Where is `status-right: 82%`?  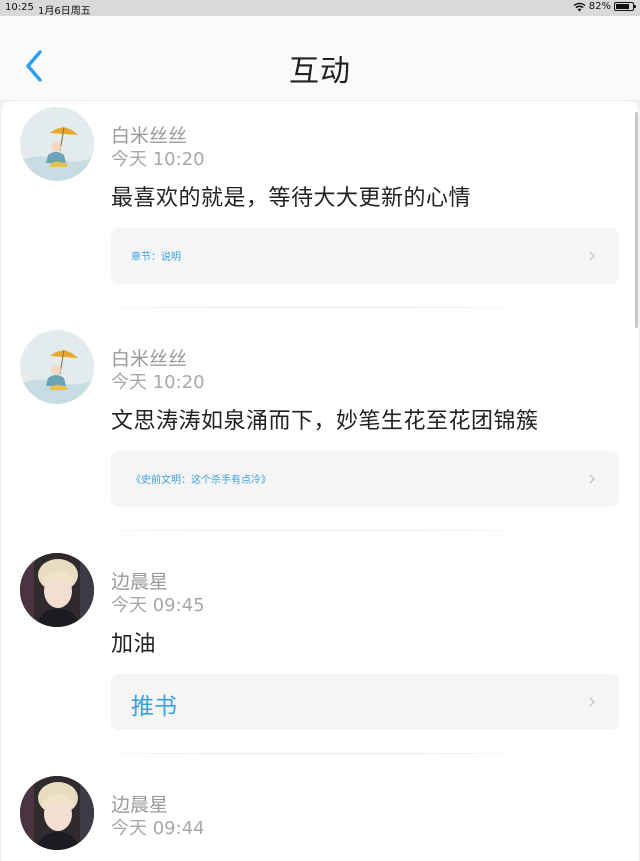
status-right: 82% is located at coordinates (604, 6).